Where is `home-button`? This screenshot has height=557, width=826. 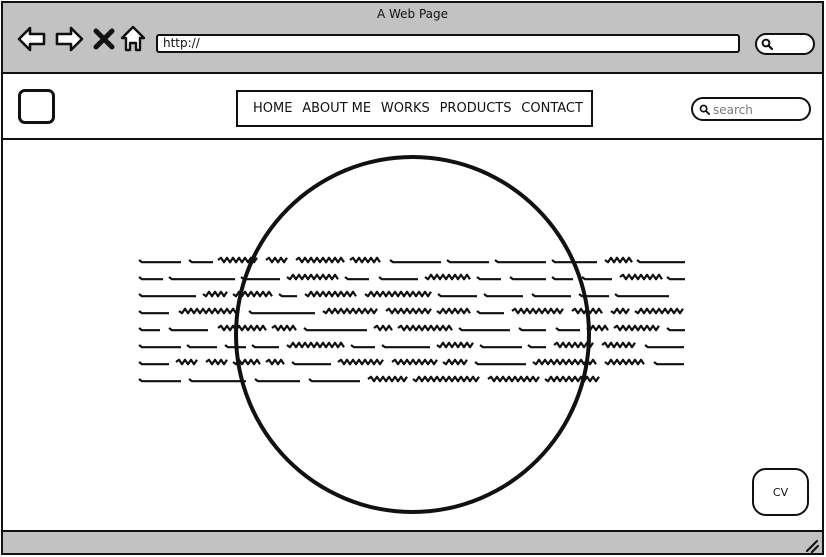 home-button is located at coordinates (133, 39).